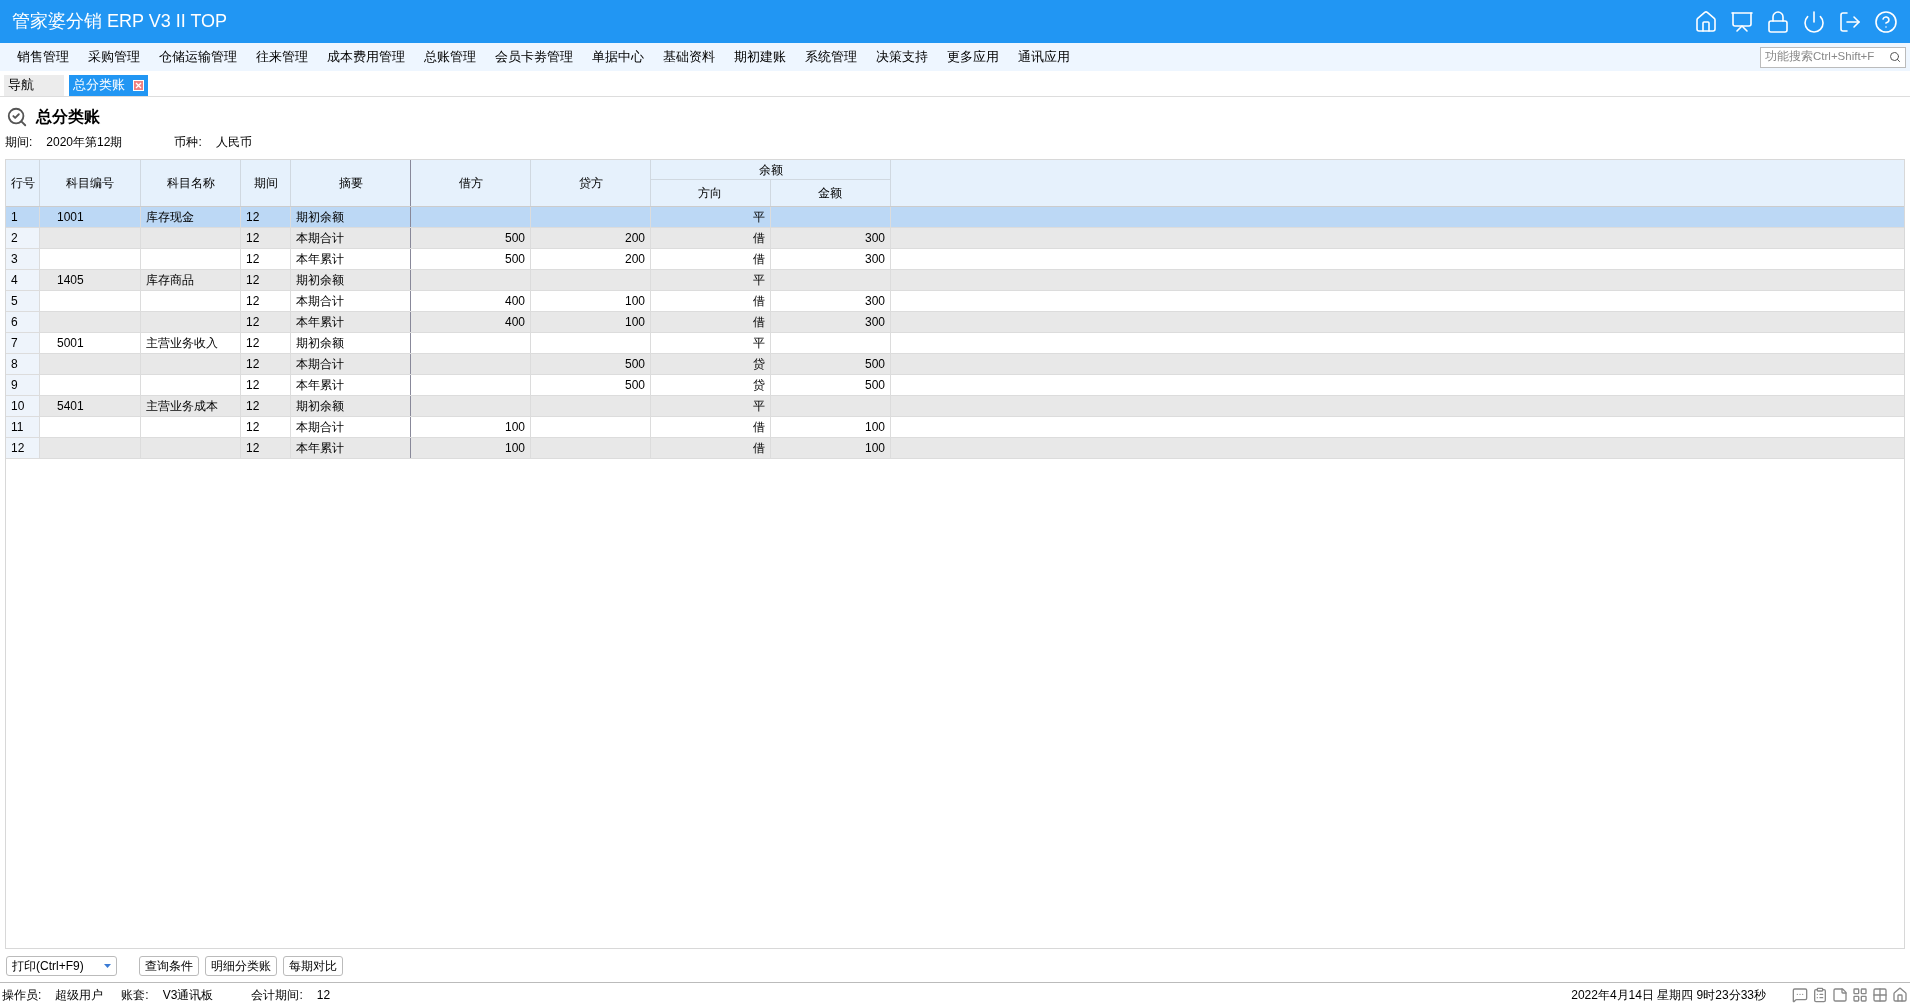 This screenshot has width=1910, height=1007. I want to click on table-row: 12 12 本年累计 100 借 100, so click(955, 448).